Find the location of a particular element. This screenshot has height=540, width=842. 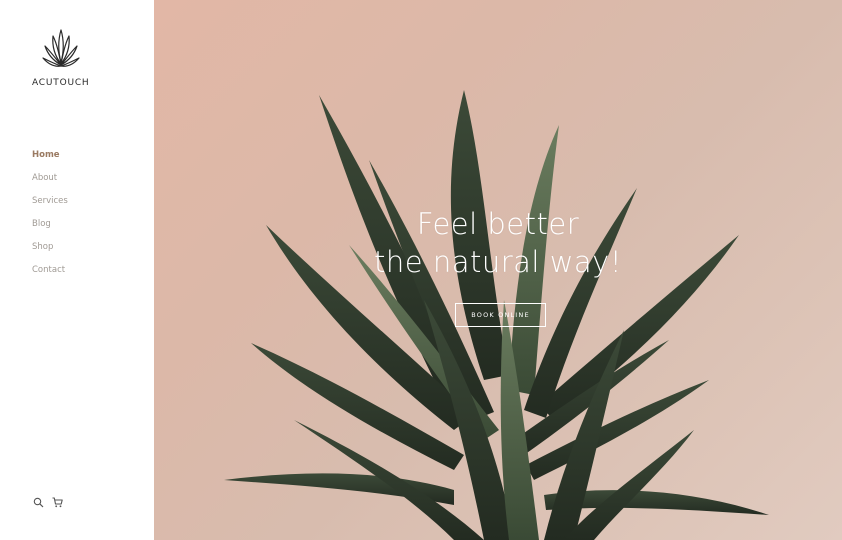

book-online-button: BOOK ONLINE is located at coordinates (500, 315).